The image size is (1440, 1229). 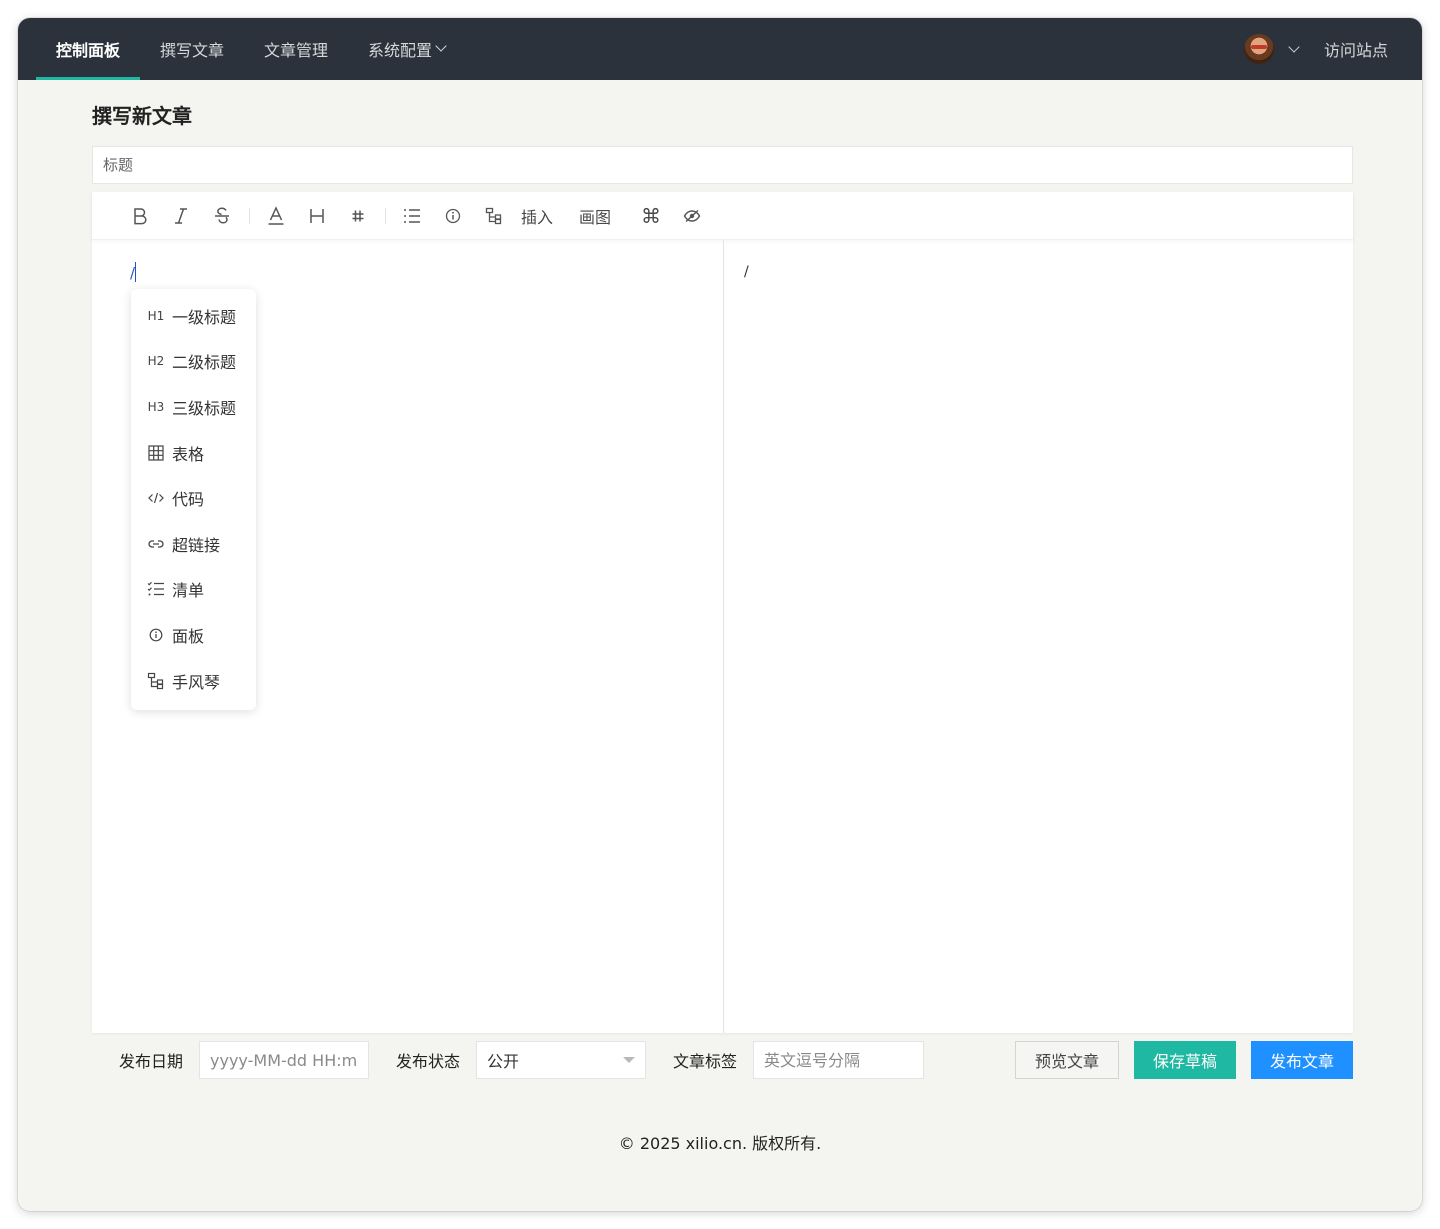 I want to click on insert-button: 插入, so click(x=537, y=216).